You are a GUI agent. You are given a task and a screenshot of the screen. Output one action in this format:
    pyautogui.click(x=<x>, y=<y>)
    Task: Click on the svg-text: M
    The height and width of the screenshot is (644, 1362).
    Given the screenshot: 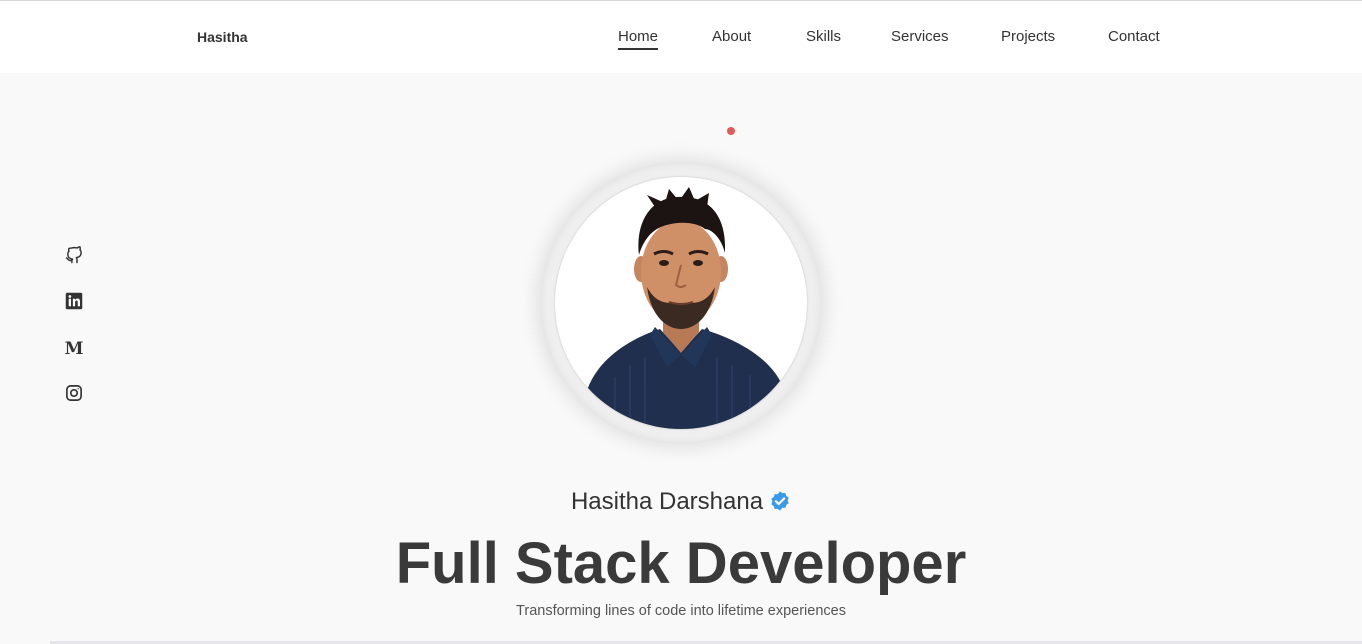 What is the action you would take?
    pyautogui.click(x=74, y=348)
    